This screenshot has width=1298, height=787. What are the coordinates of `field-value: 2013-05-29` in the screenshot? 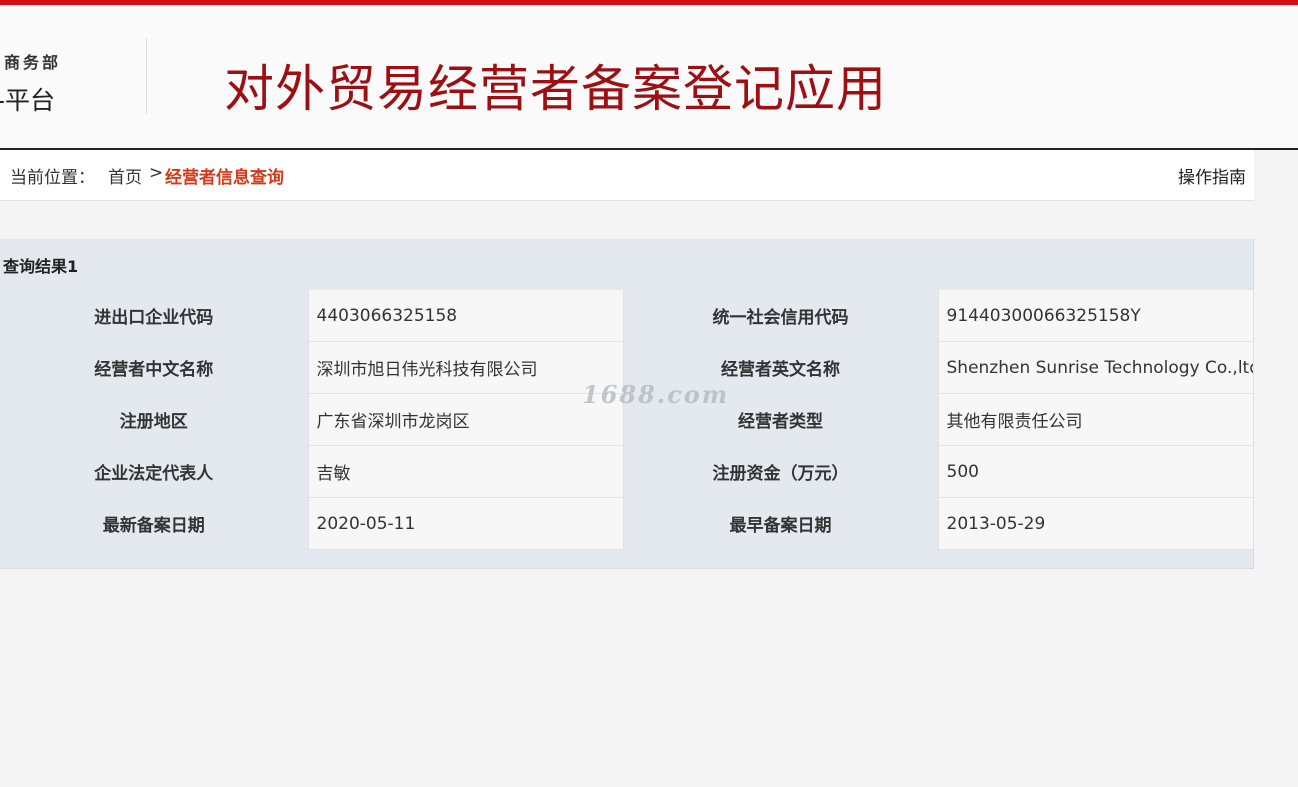 It's located at (1095, 523).